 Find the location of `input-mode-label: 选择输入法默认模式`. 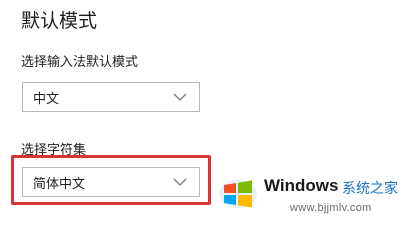

input-mode-label: 选择输入法默认模式 is located at coordinates (80, 62).